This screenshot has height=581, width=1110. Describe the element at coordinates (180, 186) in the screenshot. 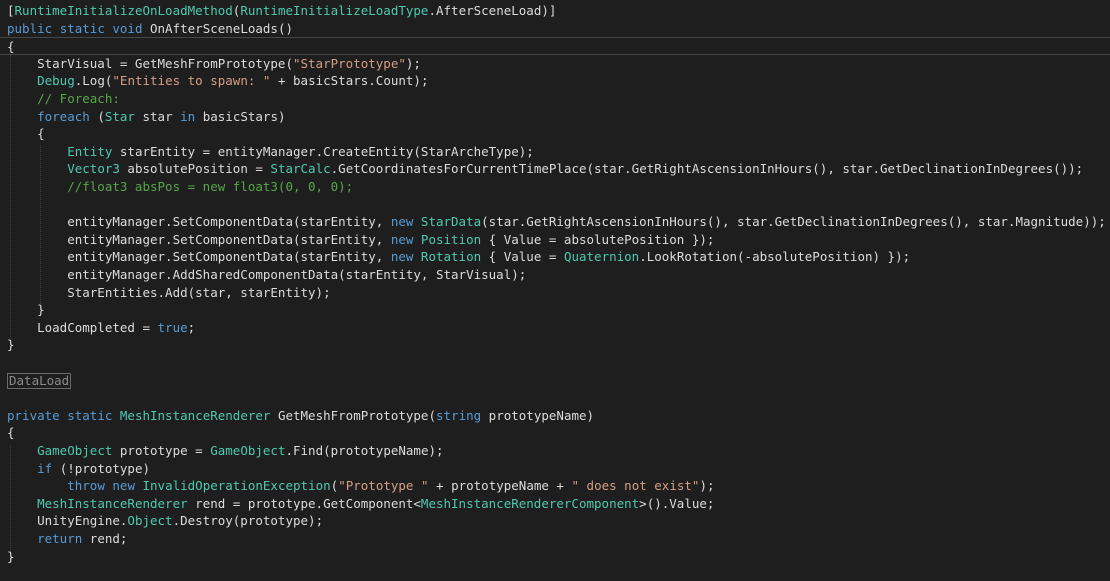

I see `code-token: //float3 absPos = new float3(0, 0, 0);` at that location.